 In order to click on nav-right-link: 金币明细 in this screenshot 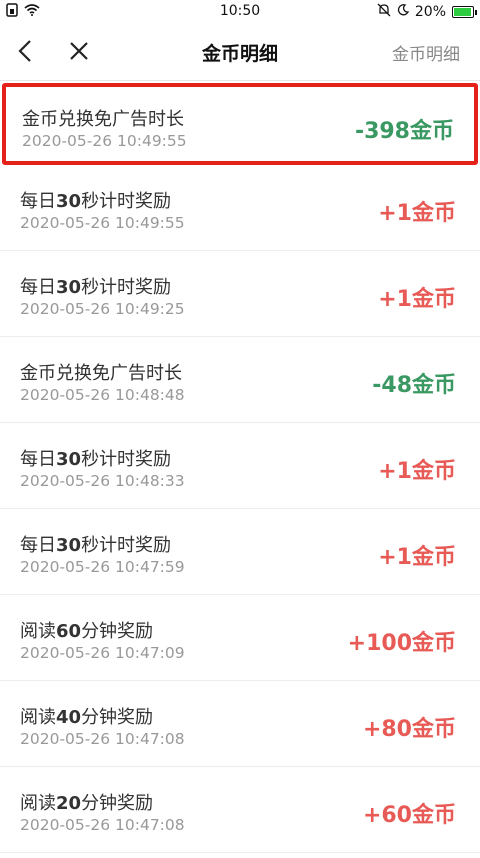, I will do `click(426, 52)`.